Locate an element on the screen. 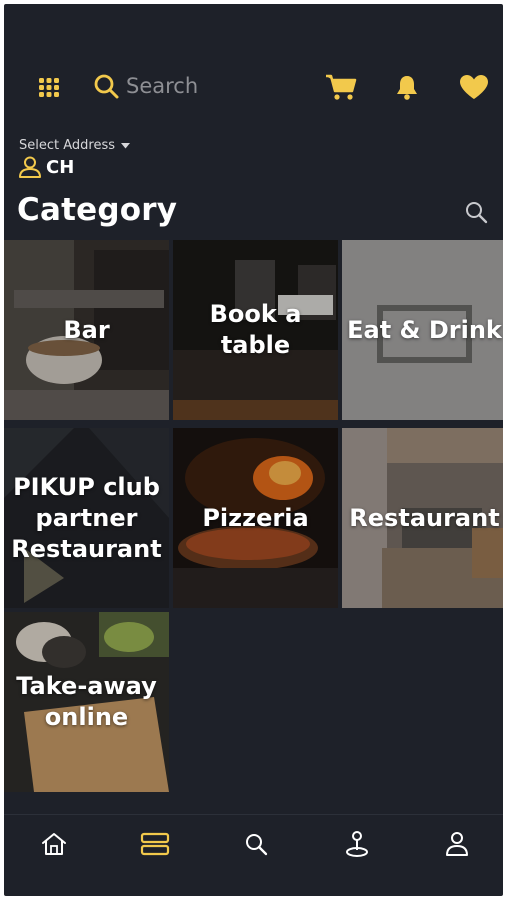  profile-icon is located at coordinates (457, 844).